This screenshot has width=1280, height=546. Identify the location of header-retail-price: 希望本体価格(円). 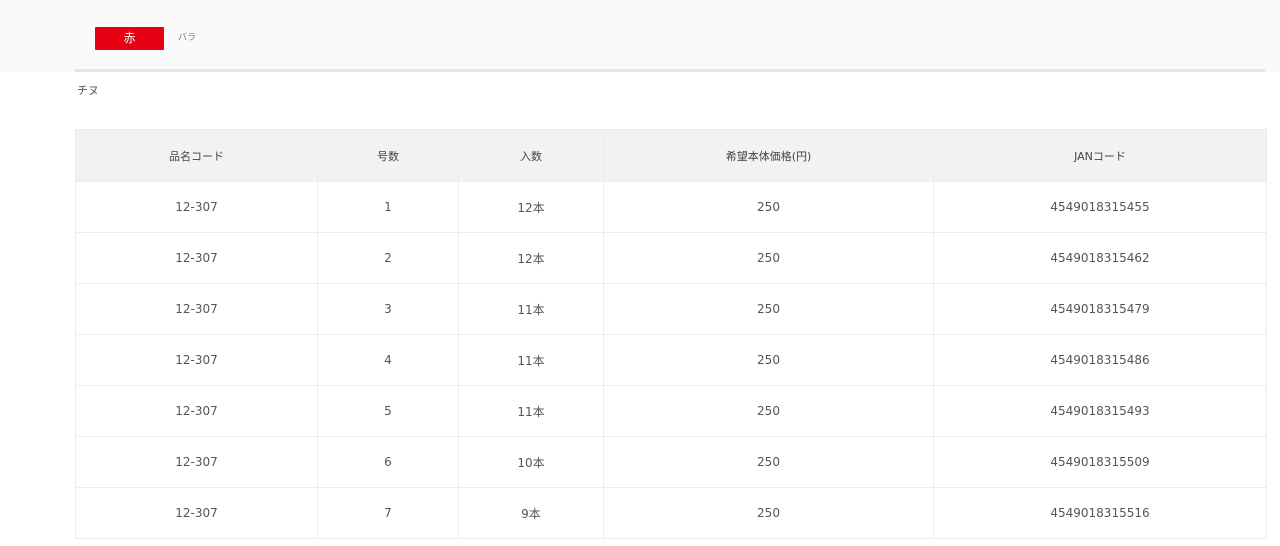
(768, 155).